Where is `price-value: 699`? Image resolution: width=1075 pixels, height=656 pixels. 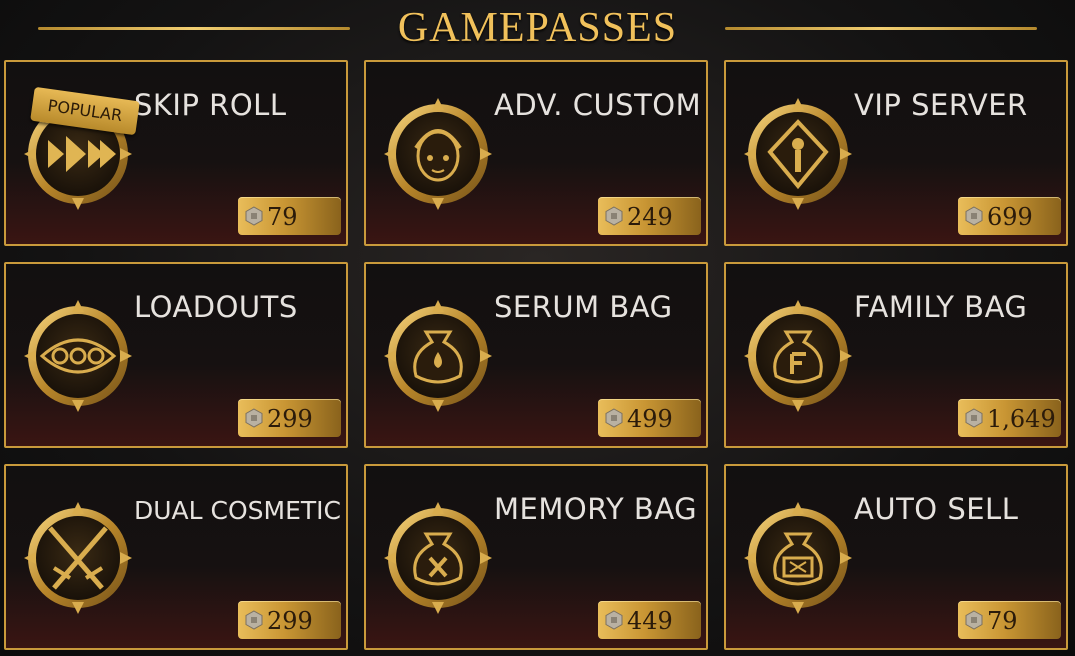 price-value: 699 is located at coordinates (1010, 217).